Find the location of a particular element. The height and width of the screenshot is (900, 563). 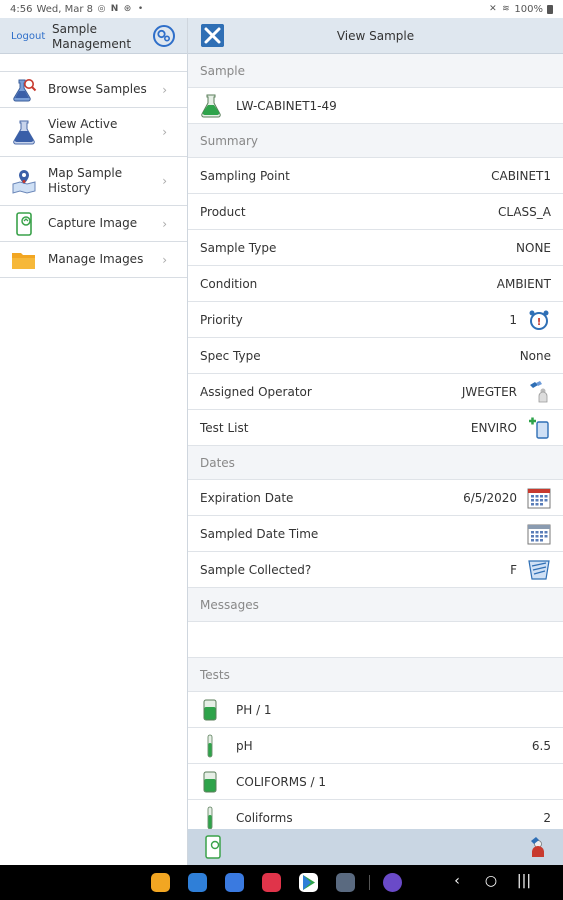

status-date: Wed, Mar 8 is located at coordinates (65, 9).